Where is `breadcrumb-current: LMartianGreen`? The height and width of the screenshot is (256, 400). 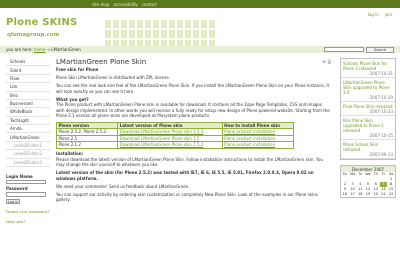
breadcrumb-current: LMartianGreen is located at coordinates (66, 49).